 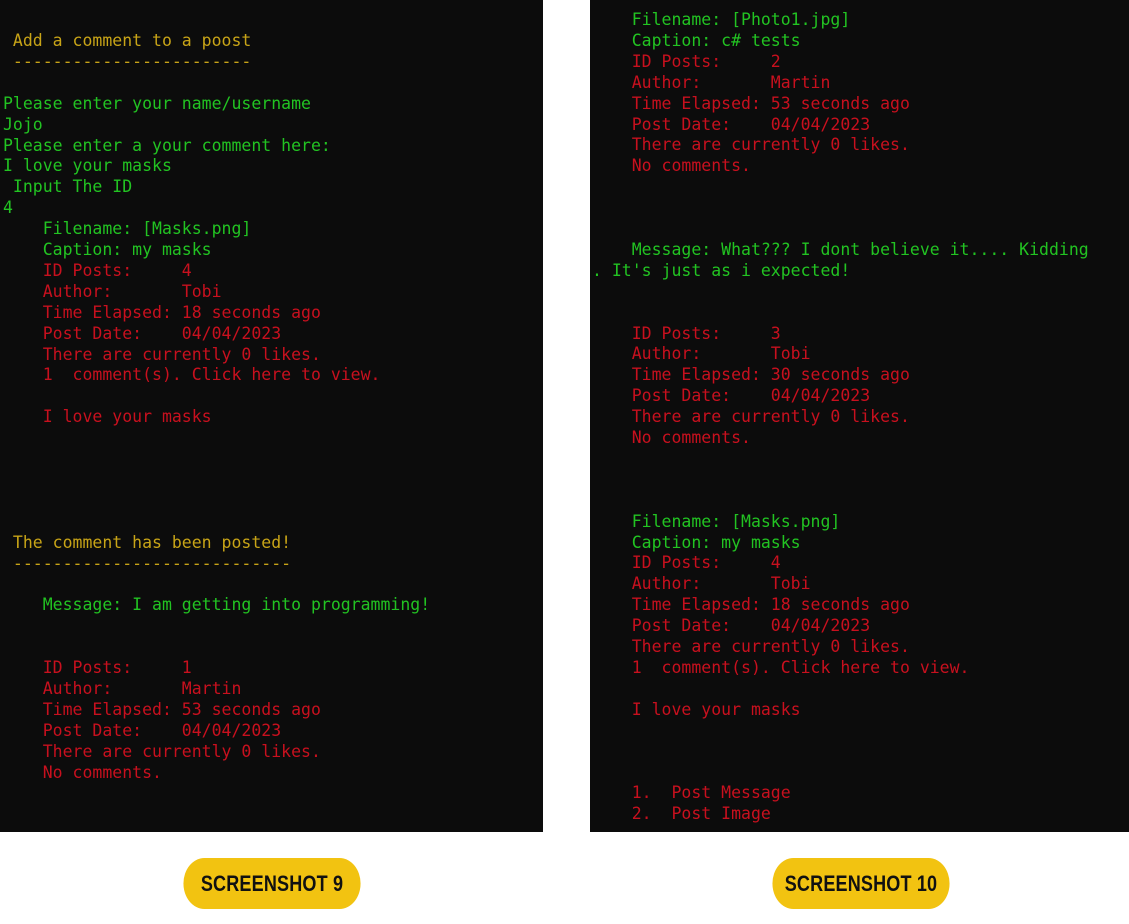 I want to click on console-line: ID Posts: 2, so click(x=686, y=61).